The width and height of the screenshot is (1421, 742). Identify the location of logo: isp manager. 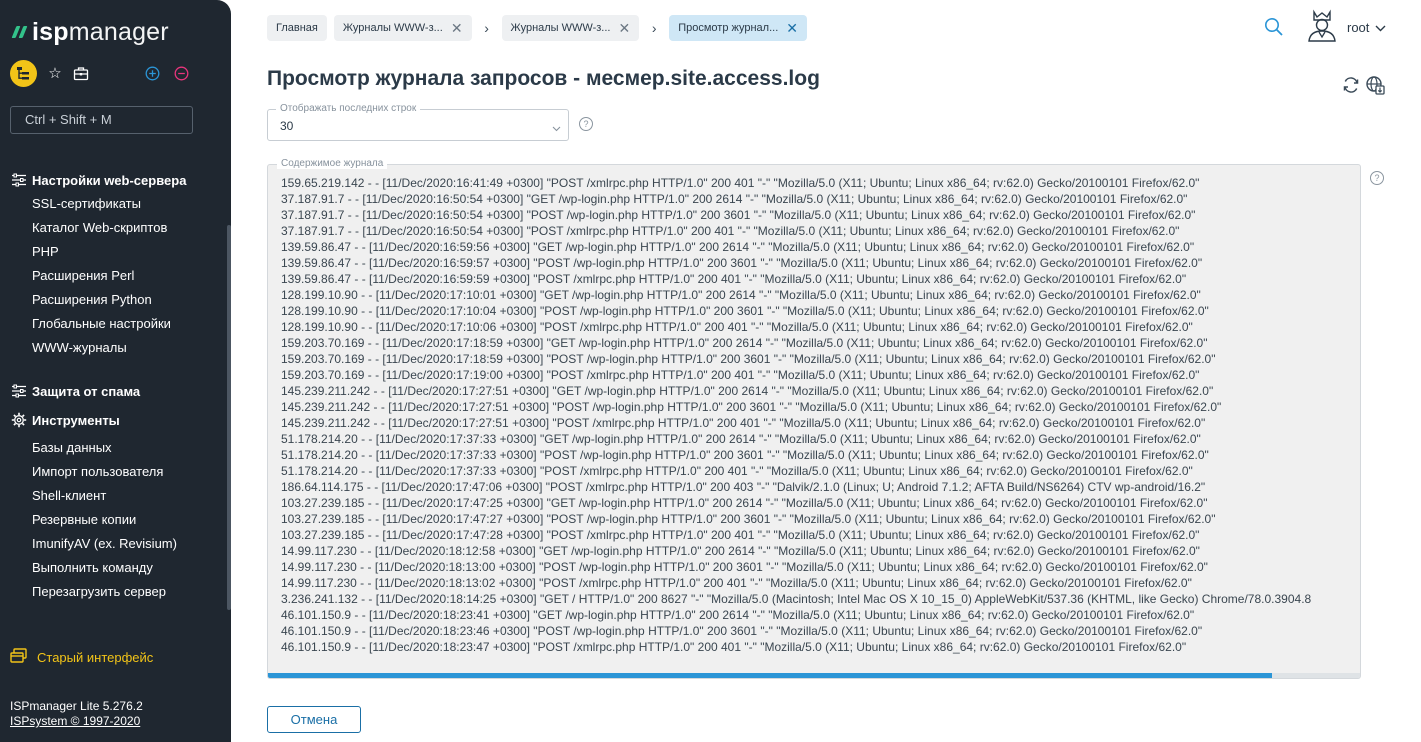
(90, 32).